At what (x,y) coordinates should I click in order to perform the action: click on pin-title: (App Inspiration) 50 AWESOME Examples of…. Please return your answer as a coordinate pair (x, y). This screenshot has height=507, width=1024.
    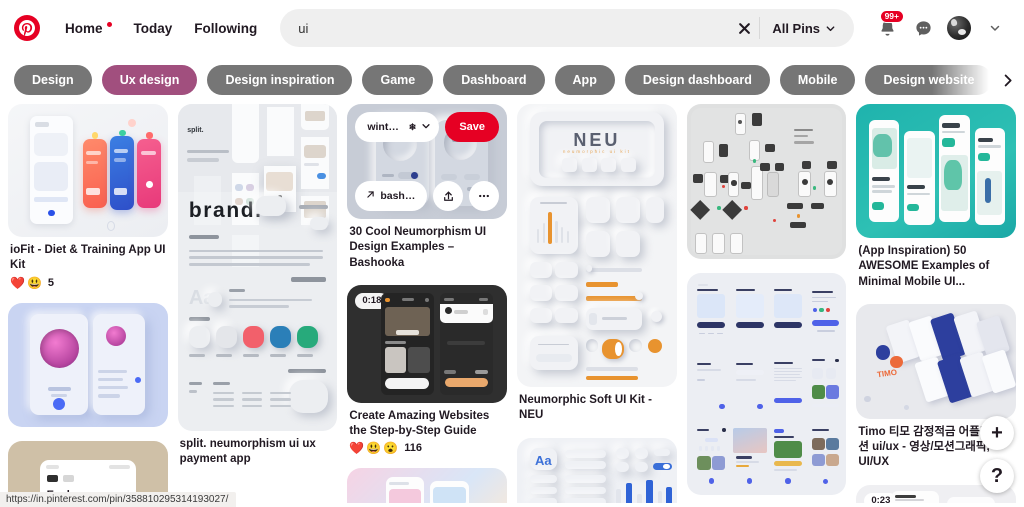
    Looking at the image, I should click on (924, 266).